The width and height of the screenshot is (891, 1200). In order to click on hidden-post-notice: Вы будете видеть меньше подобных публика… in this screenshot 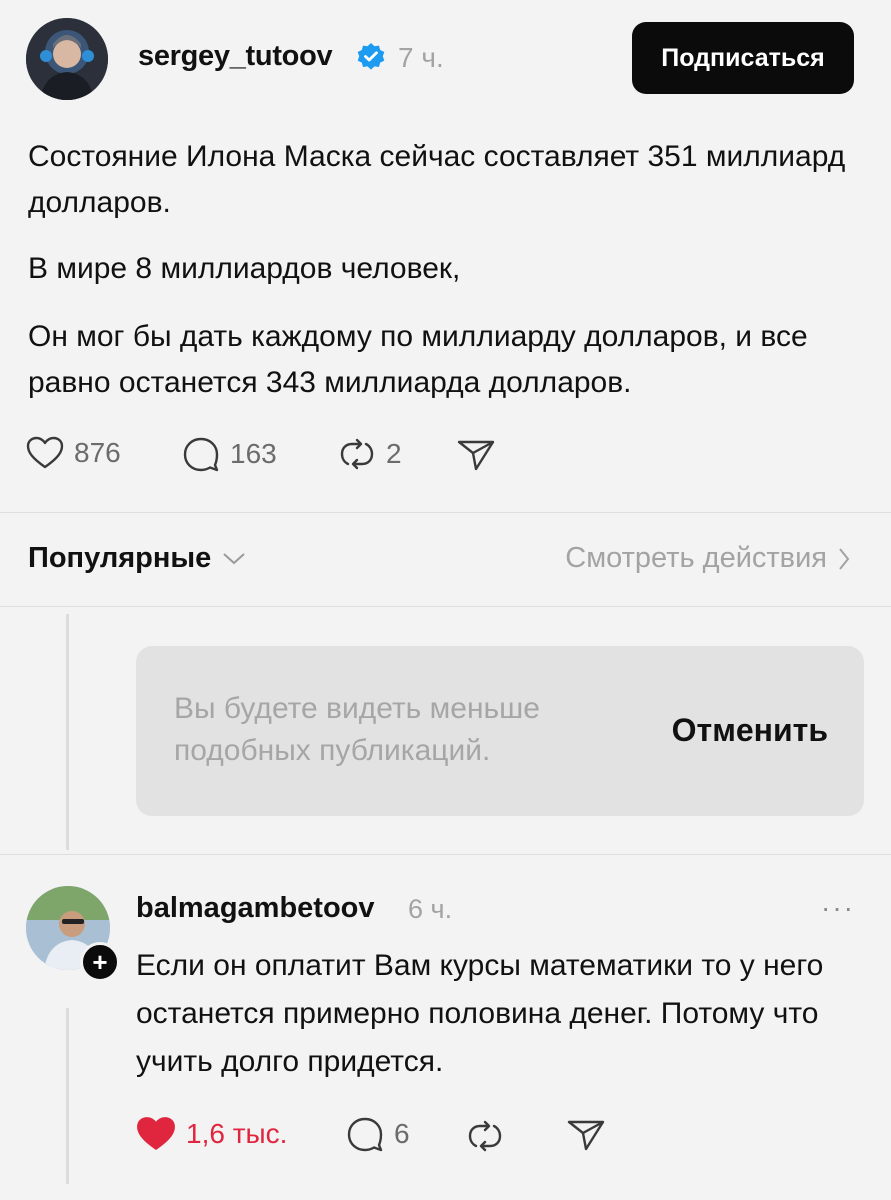, I will do `click(500, 731)`.